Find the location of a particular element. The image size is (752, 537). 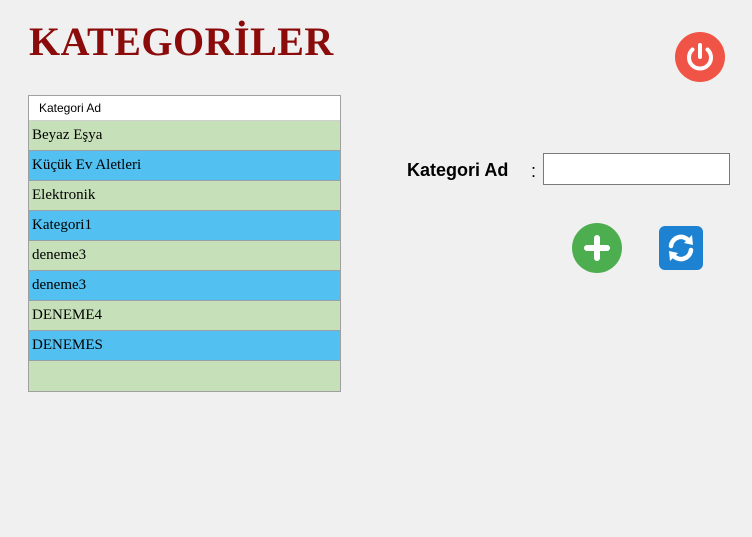

power-icon is located at coordinates (700, 57).